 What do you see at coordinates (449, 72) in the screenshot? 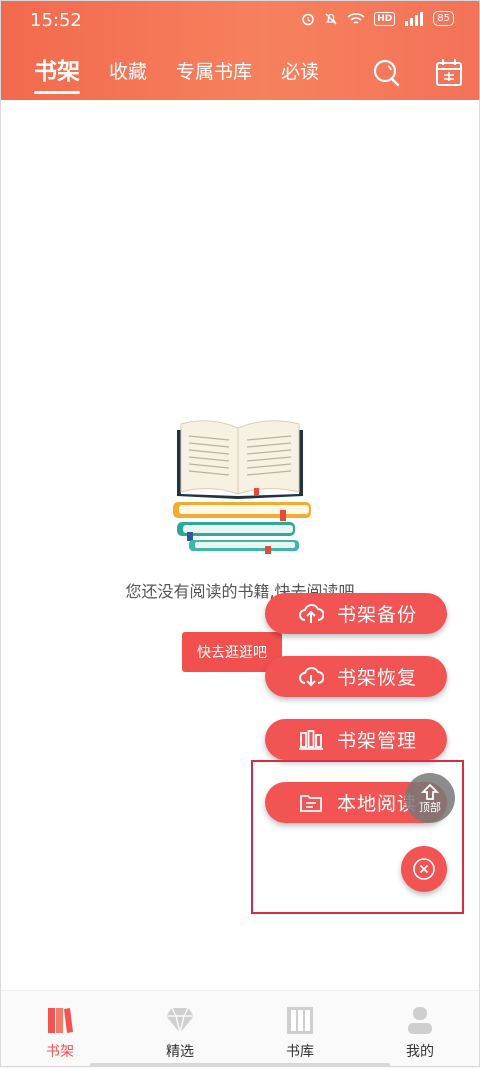
I see `calendar-sign-in-icon` at bounding box center [449, 72].